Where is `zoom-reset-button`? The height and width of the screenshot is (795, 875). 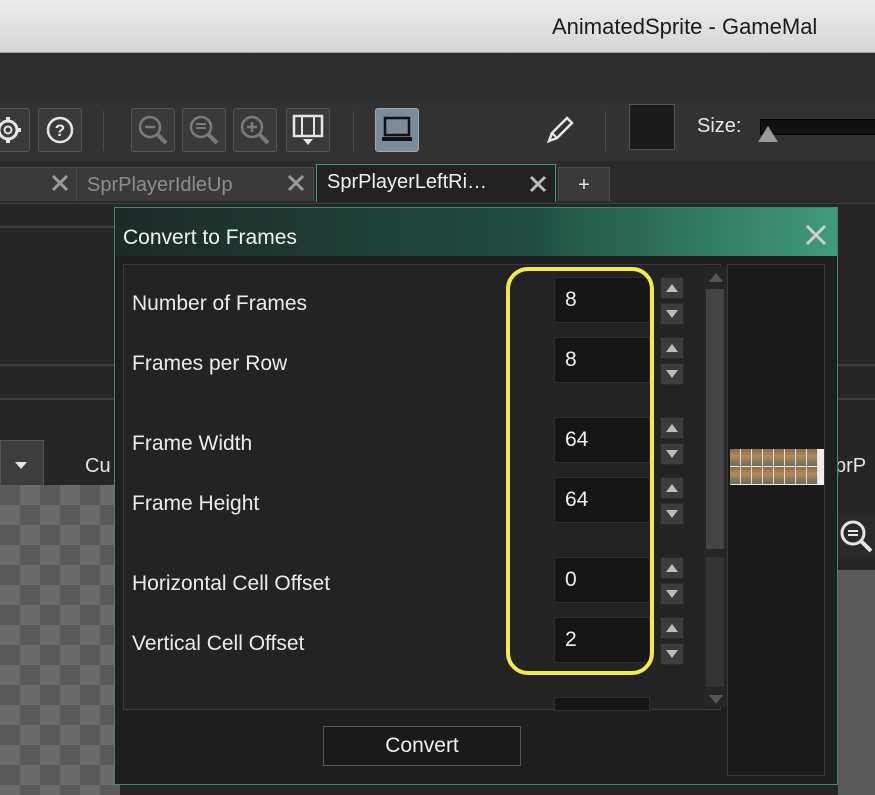
zoom-reset-button is located at coordinates (204, 130).